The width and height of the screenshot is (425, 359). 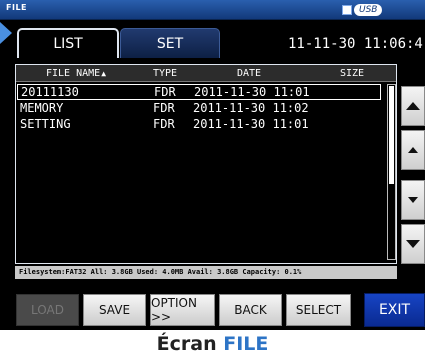 I want to click on clock-display: 11-11-30 11:06:4, so click(x=355, y=44).